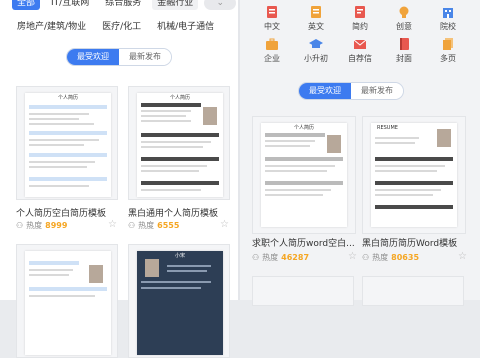 Image resolution: width=480 pixels, height=358 pixels. What do you see at coordinates (185, 27) in the screenshot?
I see `chip-machinery: 机械/电子通信` at bounding box center [185, 27].